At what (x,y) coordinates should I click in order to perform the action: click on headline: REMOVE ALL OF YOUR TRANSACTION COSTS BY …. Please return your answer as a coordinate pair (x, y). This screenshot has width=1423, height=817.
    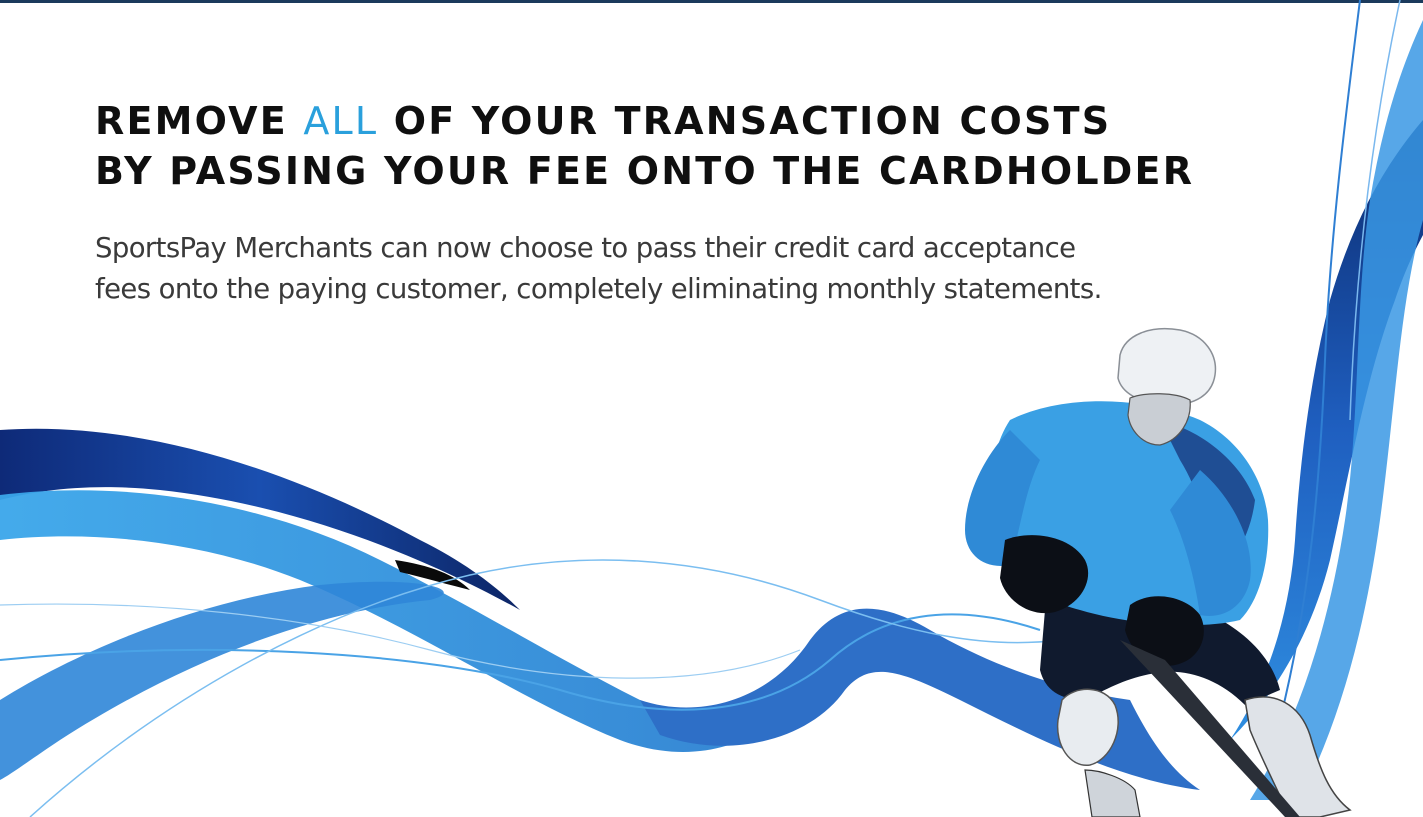
    Looking at the image, I should click on (644, 146).